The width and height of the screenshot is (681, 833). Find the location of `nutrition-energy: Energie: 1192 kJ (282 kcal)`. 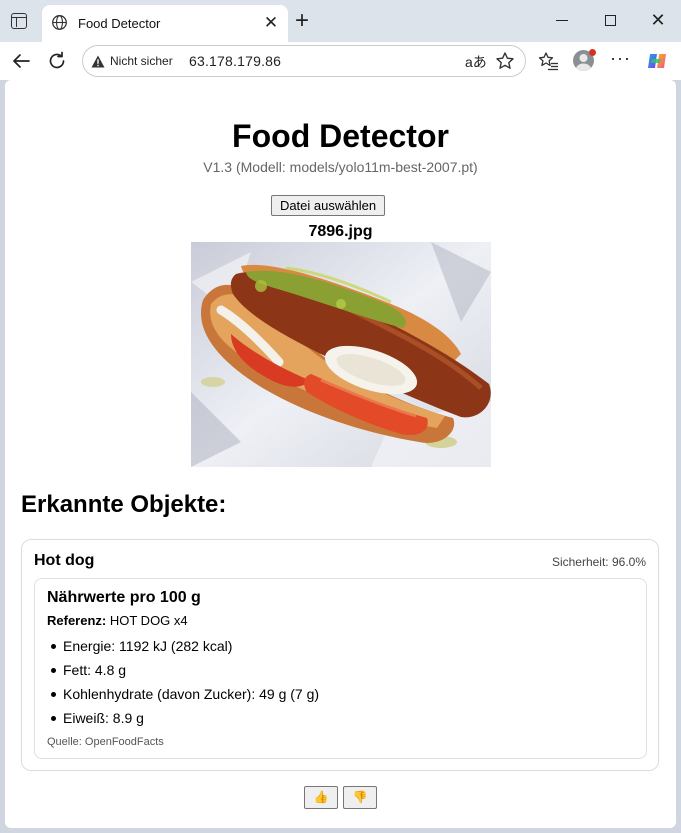

nutrition-energy: Energie: 1192 kJ (282 kcal) is located at coordinates (337, 646).